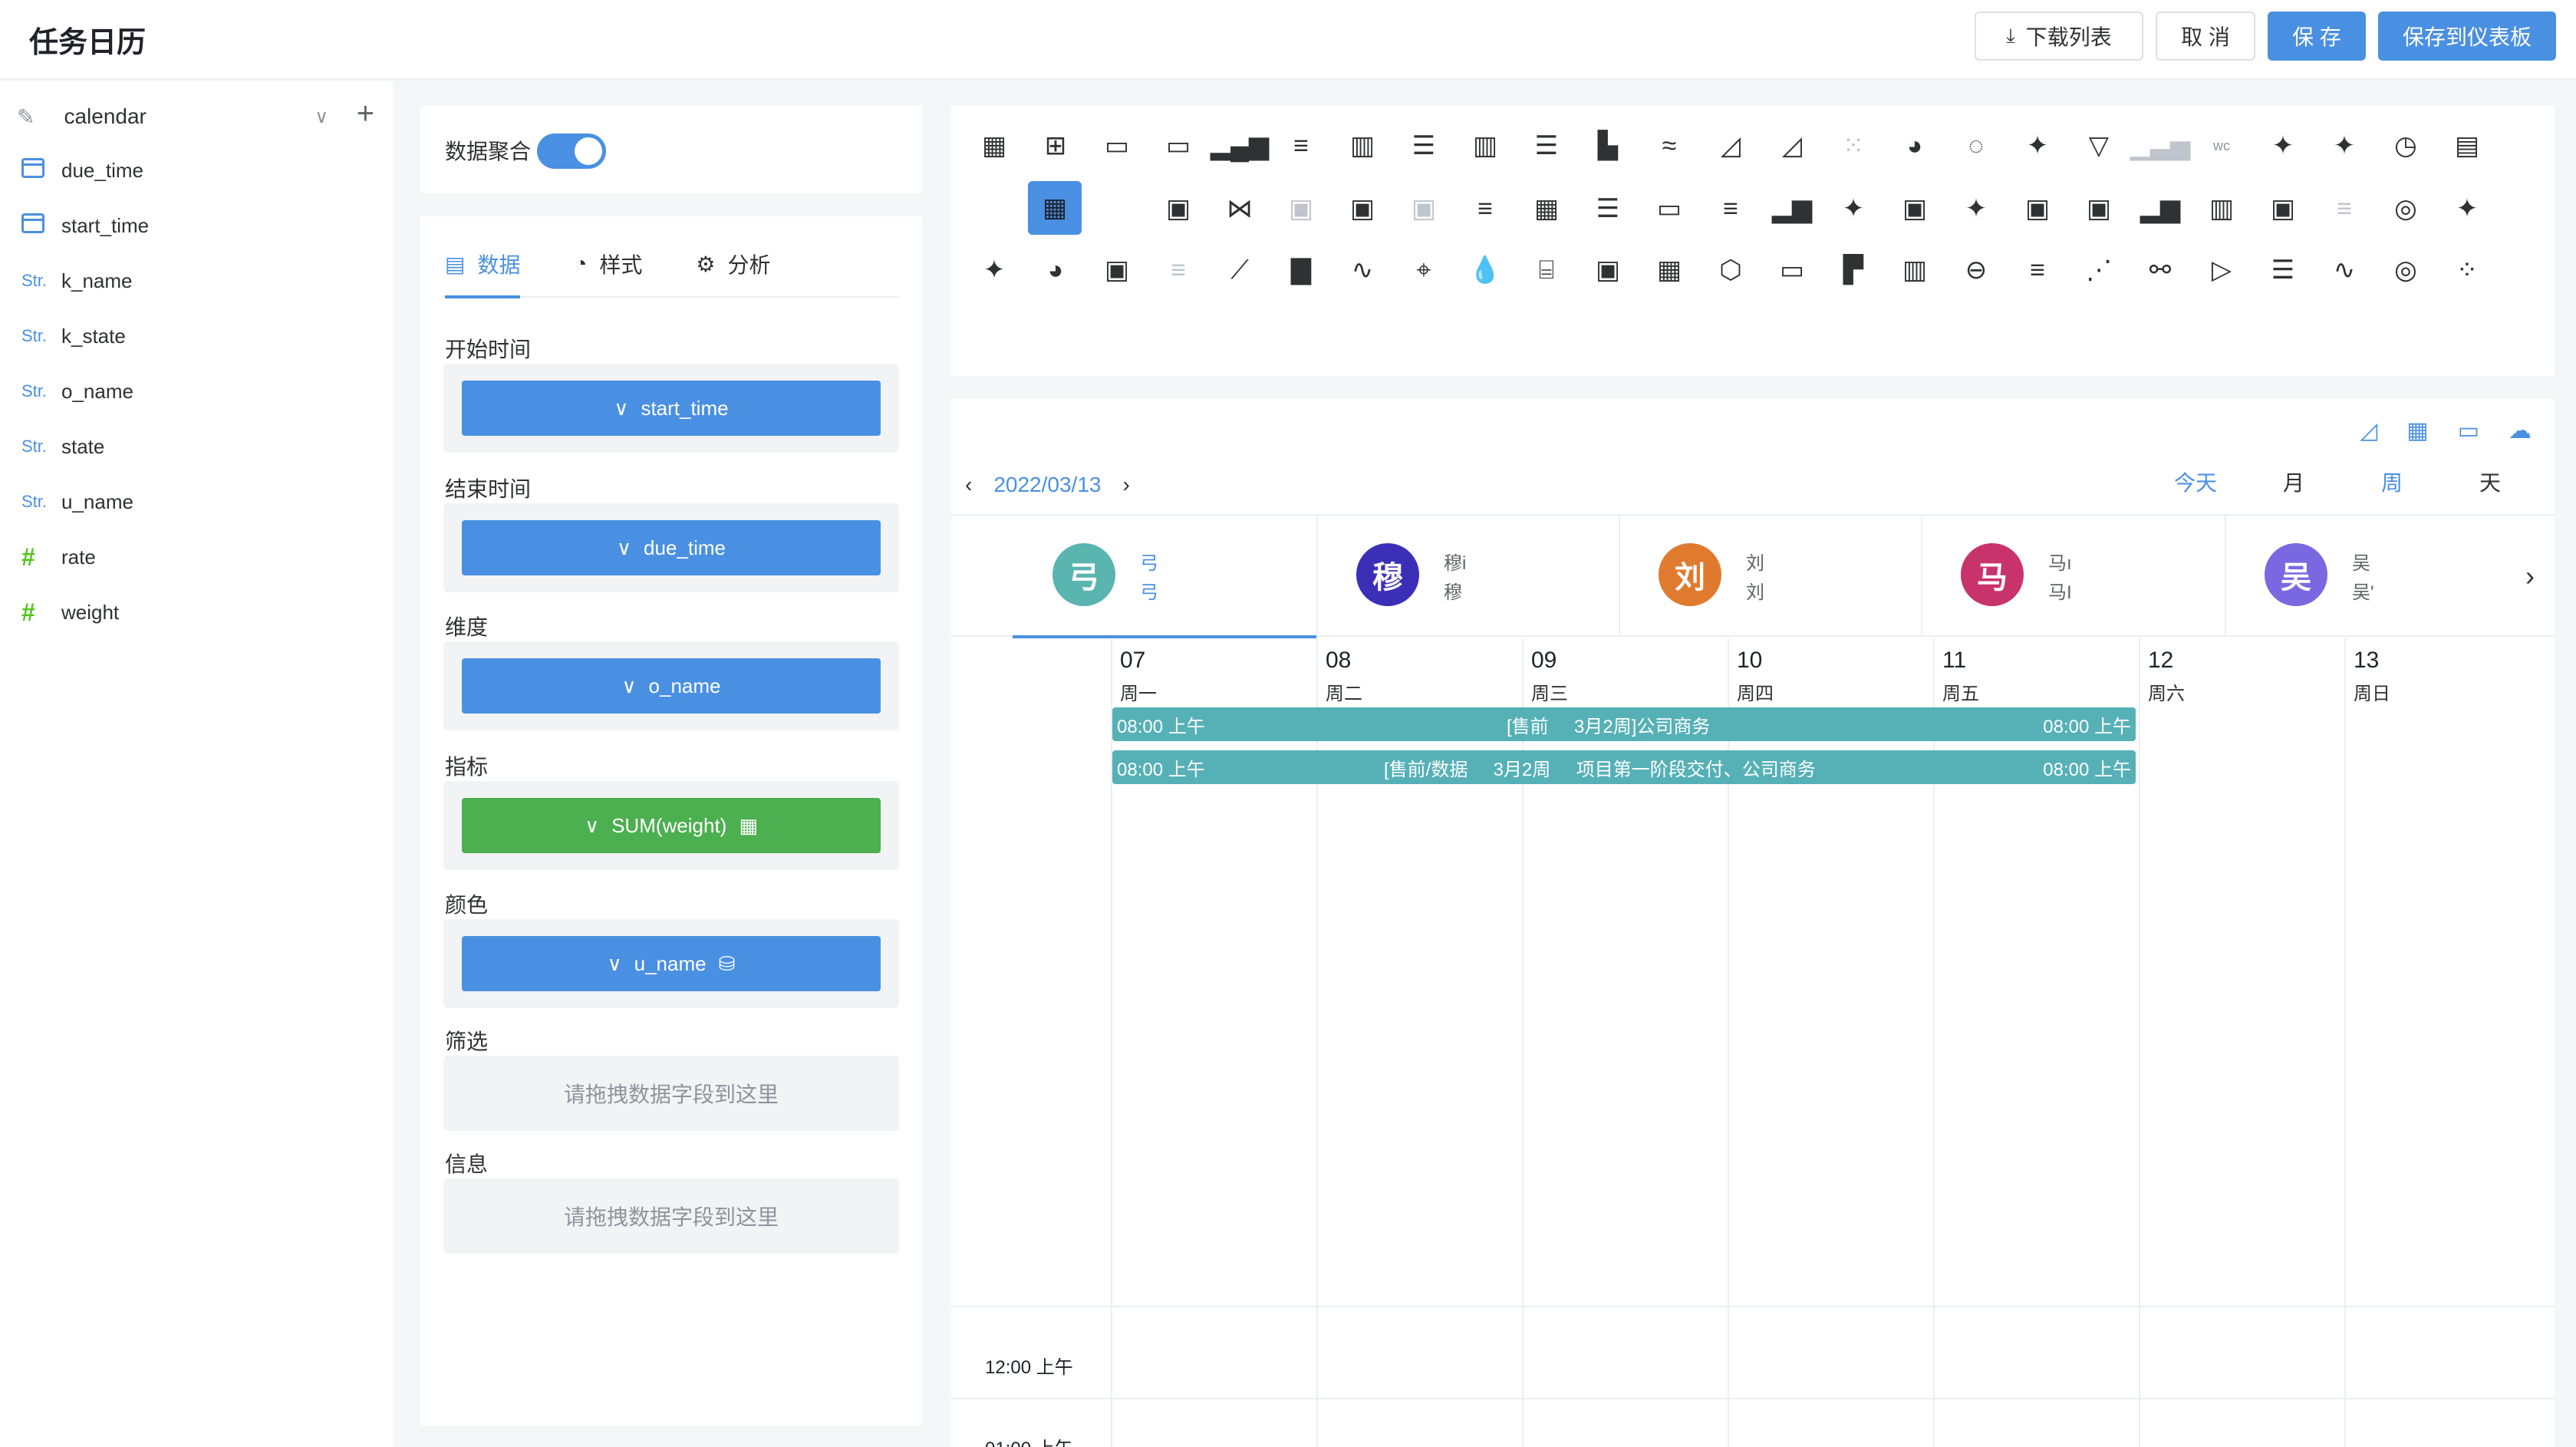 This screenshot has height=1447, width=2576. Describe the element at coordinates (85, 226) in the screenshot. I see `field-item: start_time` at that location.